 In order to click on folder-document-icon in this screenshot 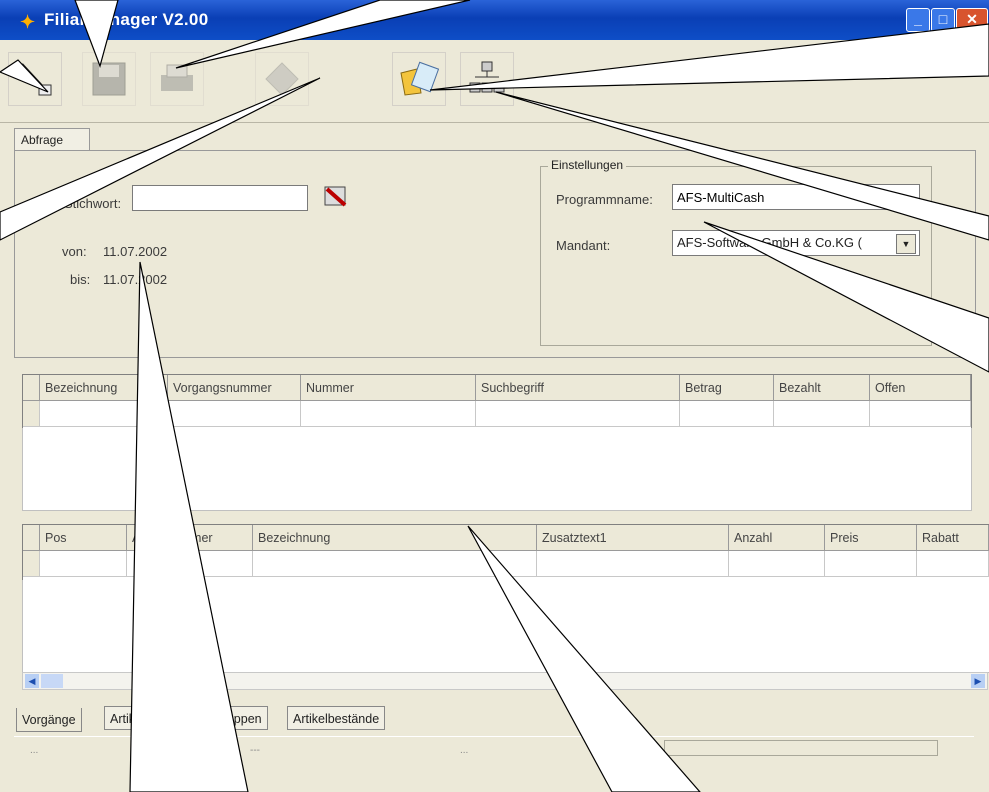, I will do `click(419, 78)`.